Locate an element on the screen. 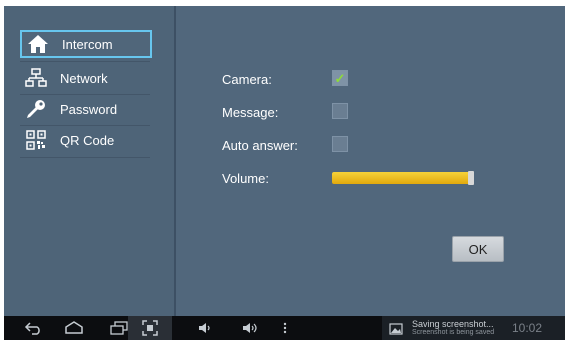  message-label: Message: is located at coordinates (250, 112).